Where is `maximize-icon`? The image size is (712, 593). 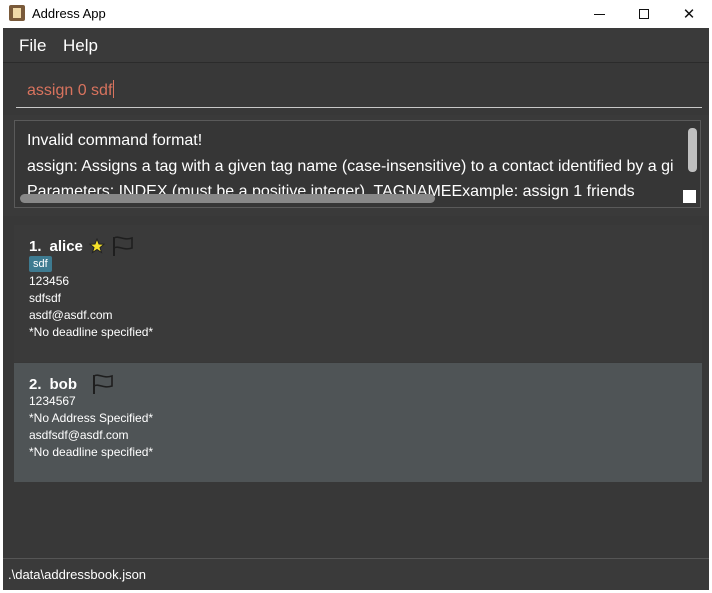 maximize-icon is located at coordinates (644, 14).